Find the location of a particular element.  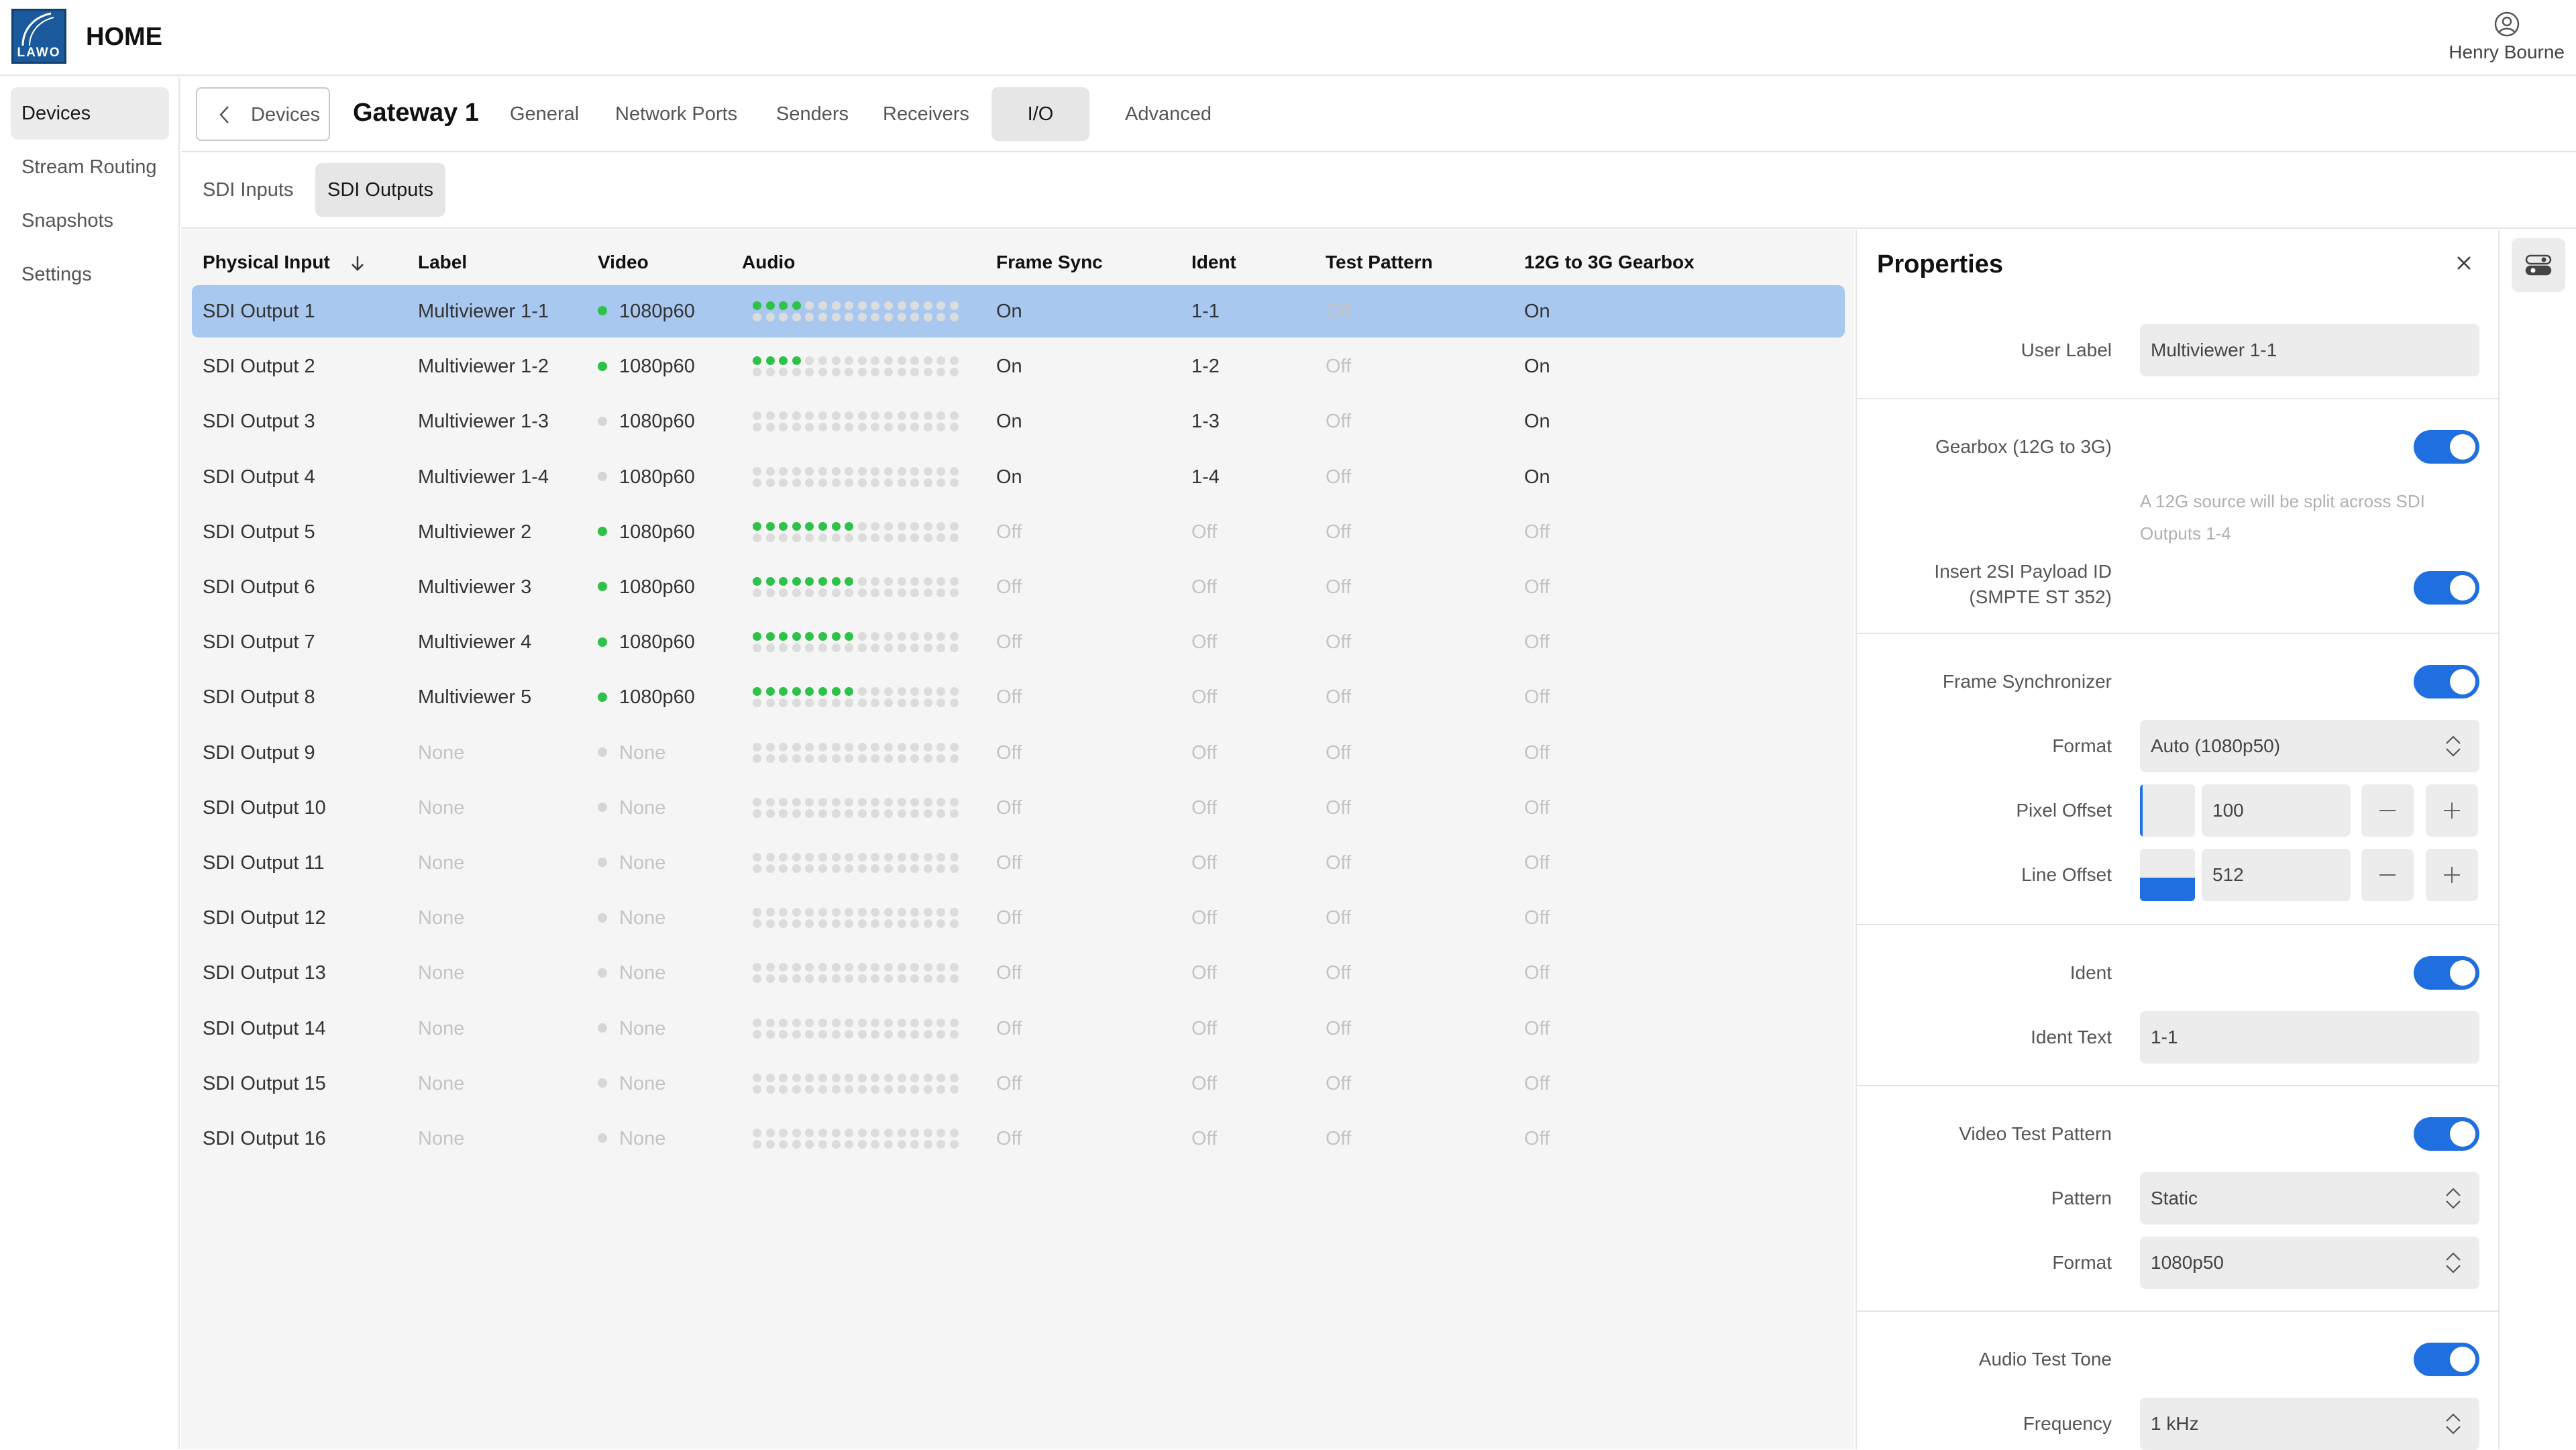

tab-general: General is located at coordinates (544, 114).